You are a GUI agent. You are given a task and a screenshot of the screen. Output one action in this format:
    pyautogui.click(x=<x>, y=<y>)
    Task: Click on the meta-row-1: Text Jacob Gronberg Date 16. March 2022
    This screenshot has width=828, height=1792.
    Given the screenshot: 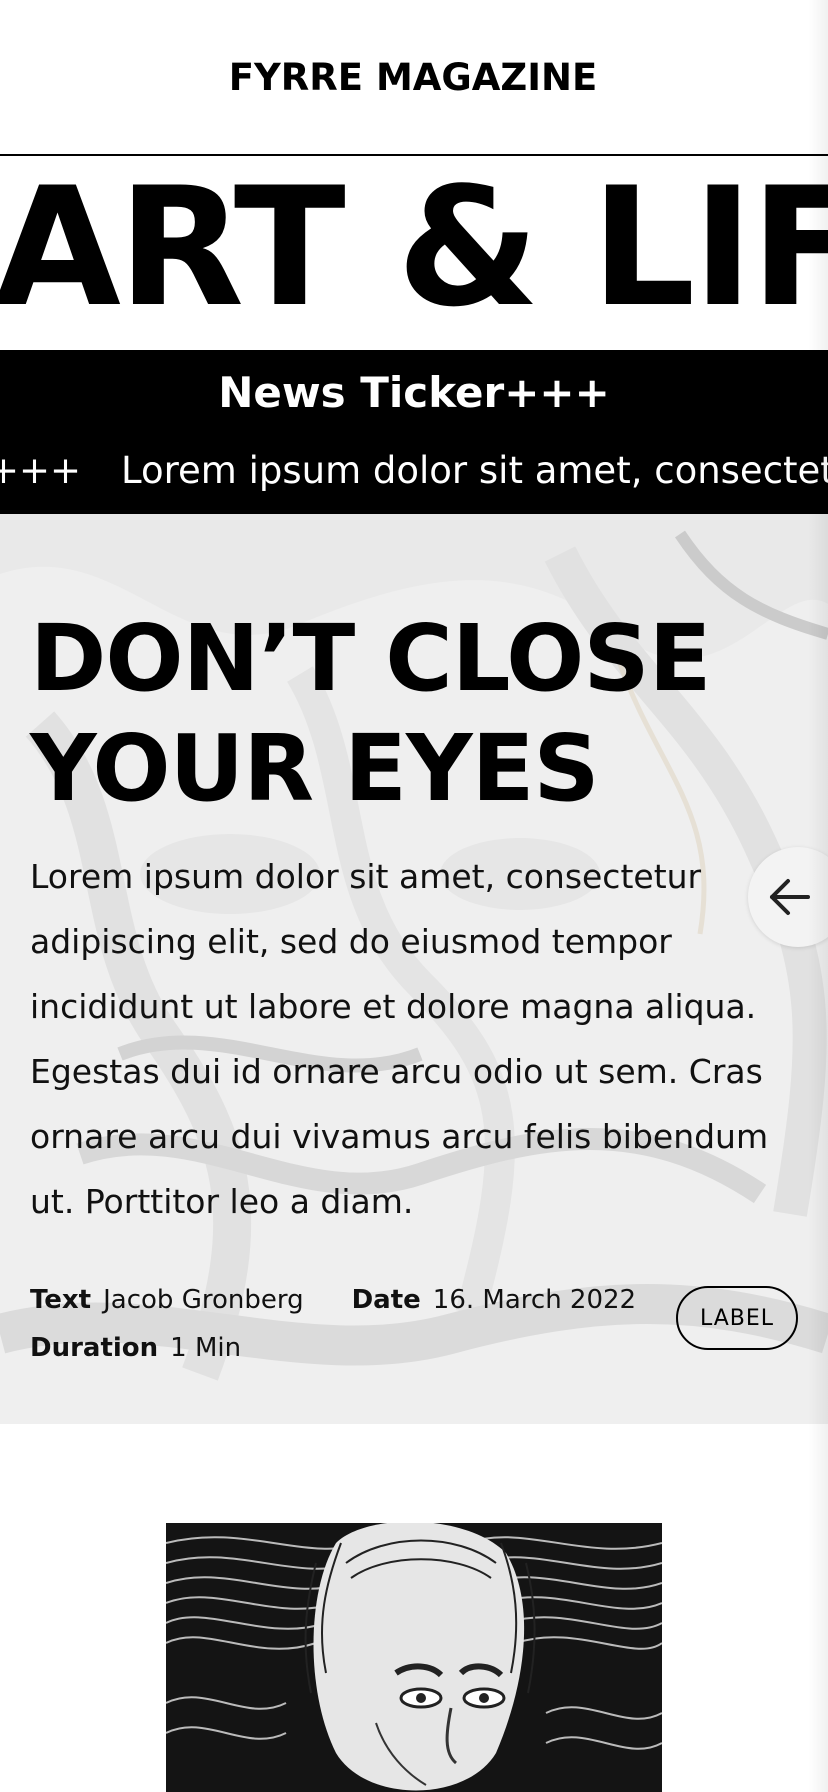 What is the action you would take?
    pyautogui.click(x=333, y=1300)
    